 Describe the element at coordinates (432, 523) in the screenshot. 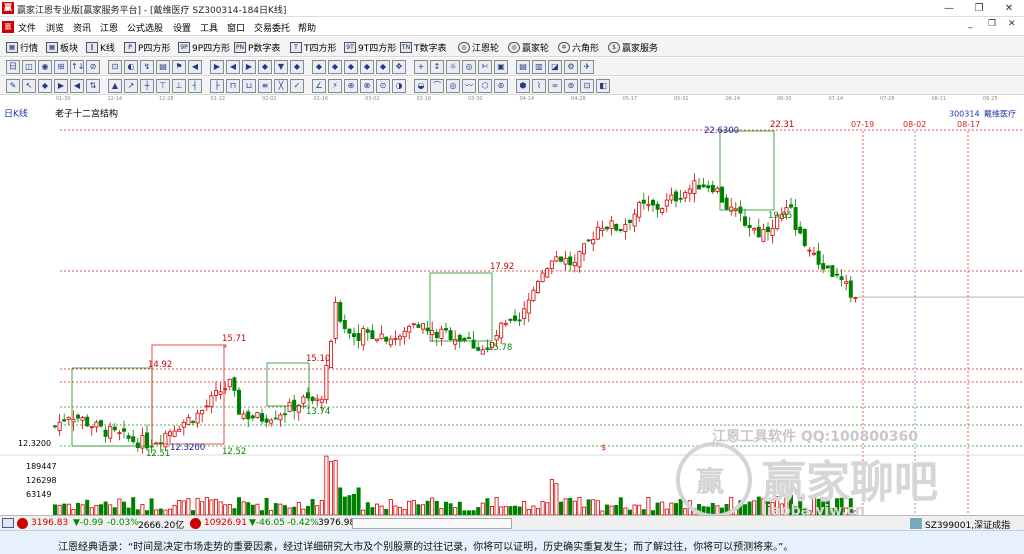

I see `status-scroll-area` at that location.